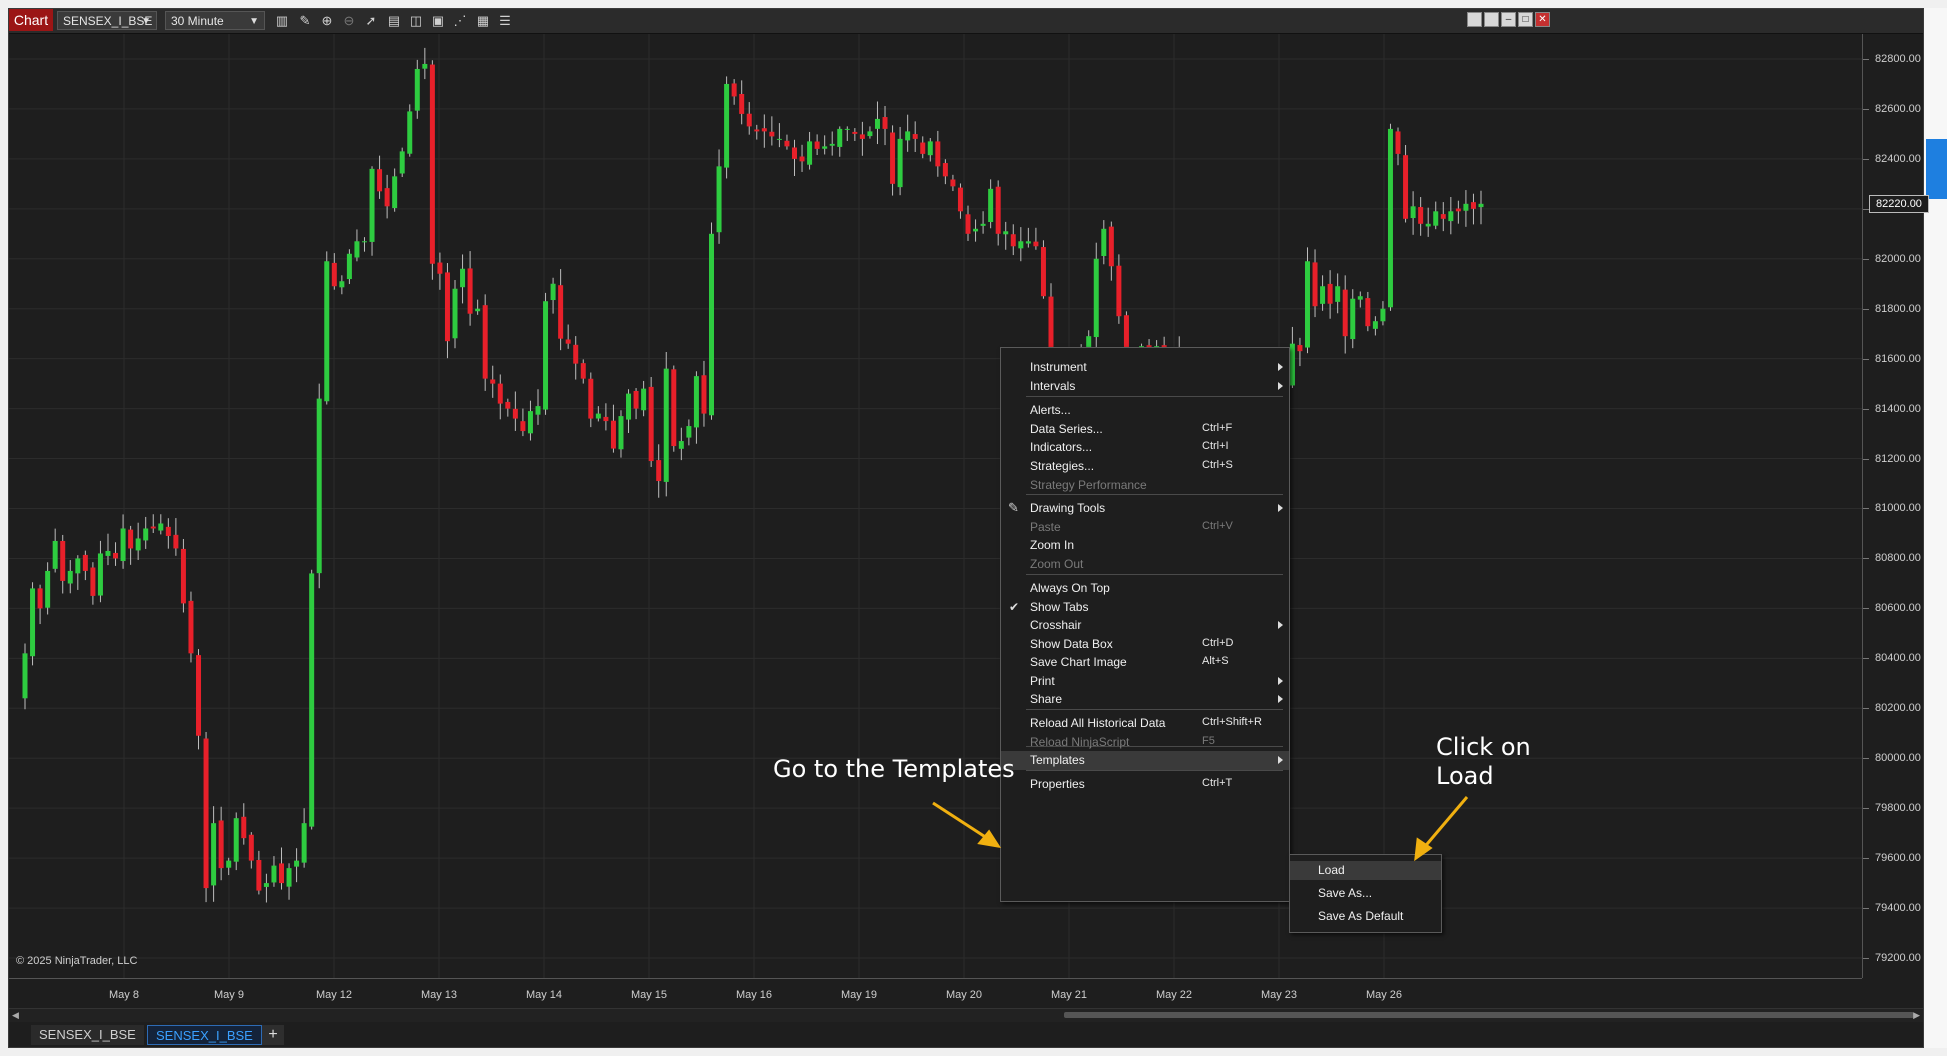 This screenshot has width=1947, height=1056. I want to click on arrow-to-templates, so click(961, 821).